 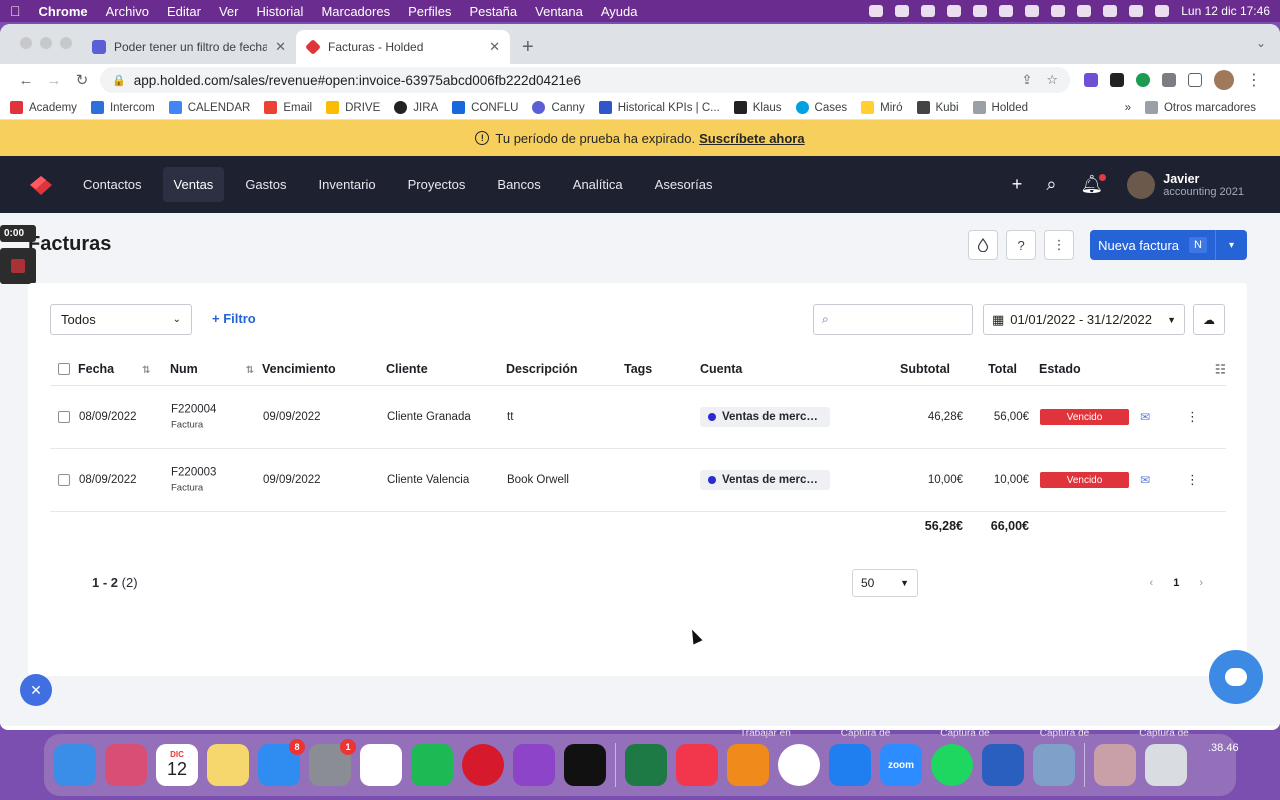 I want to click on bookmark-miro: Miró, so click(x=882, y=107).